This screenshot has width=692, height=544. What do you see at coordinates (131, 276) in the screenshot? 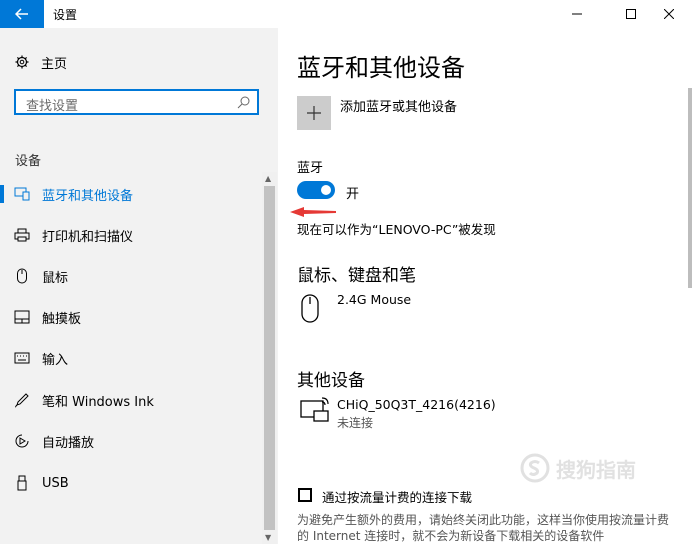
I see `sidebar-item-mouse: 鼠标` at bounding box center [131, 276].